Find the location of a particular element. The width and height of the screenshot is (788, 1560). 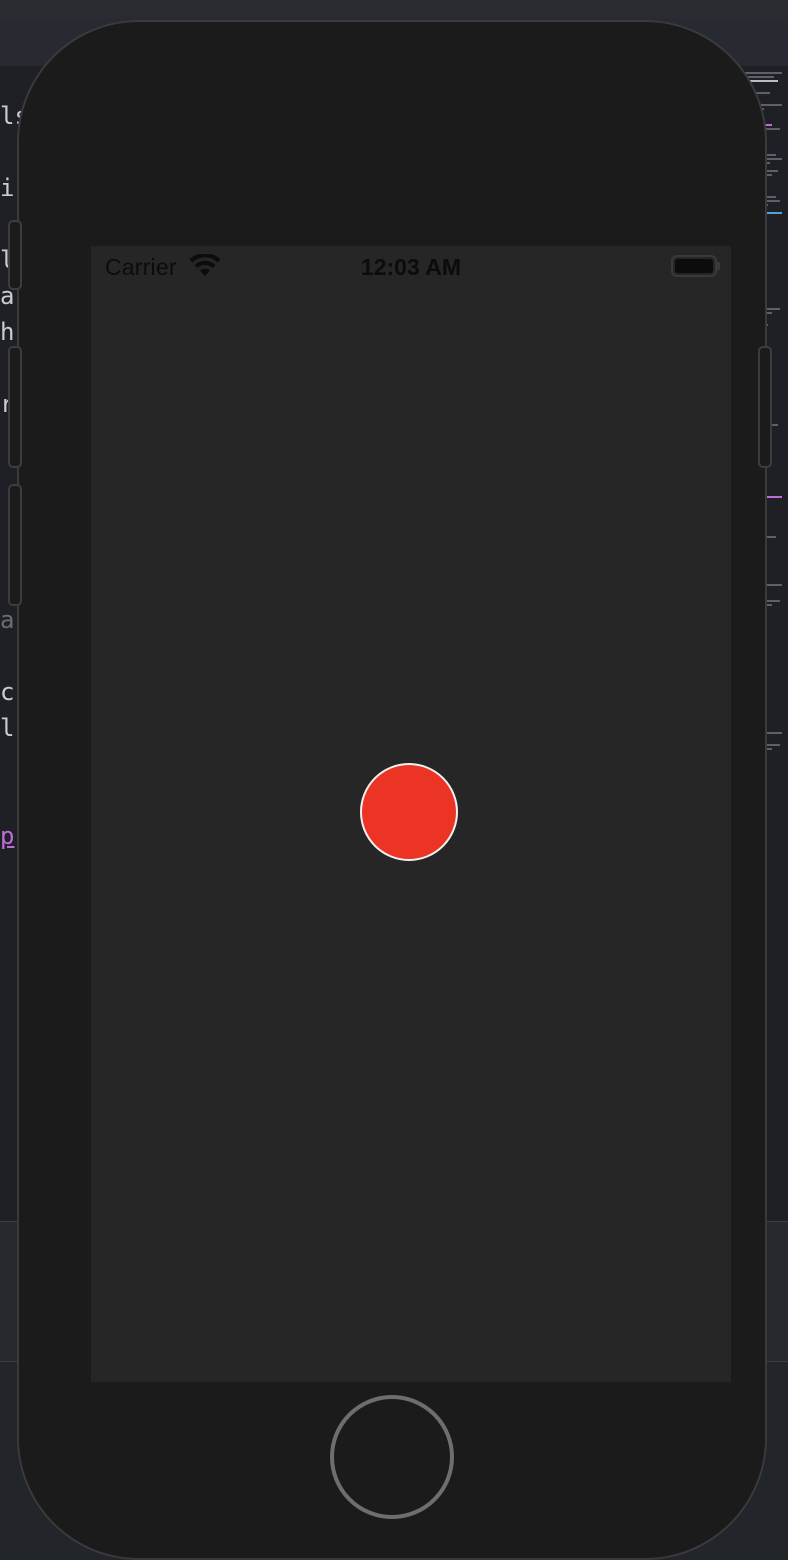

code-fragment: c is located at coordinates (7, 692).